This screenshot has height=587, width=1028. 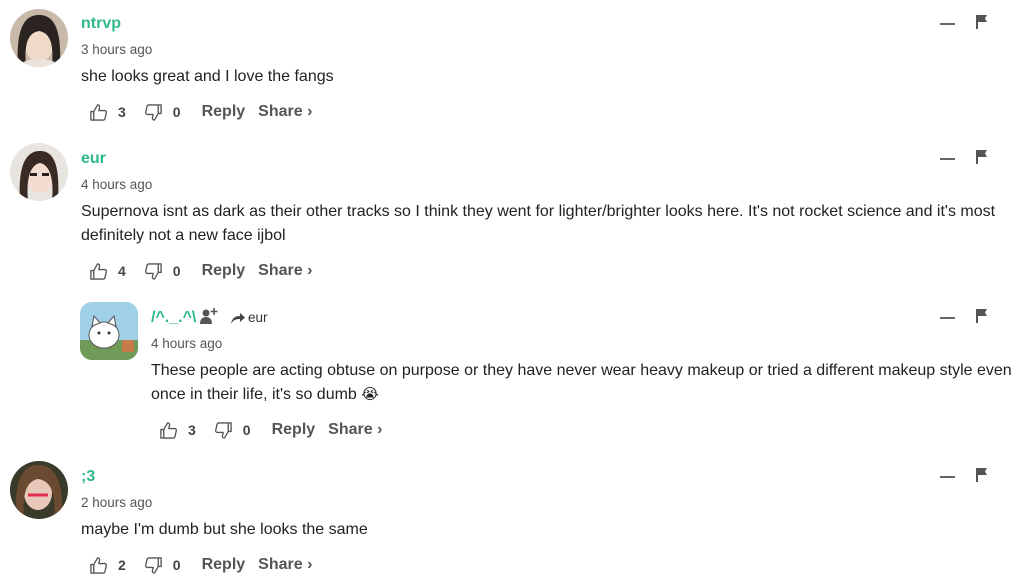 What do you see at coordinates (207, 76) in the screenshot?
I see `comment-text: she looks great and I love the fangs` at bounding box center [207, 76].